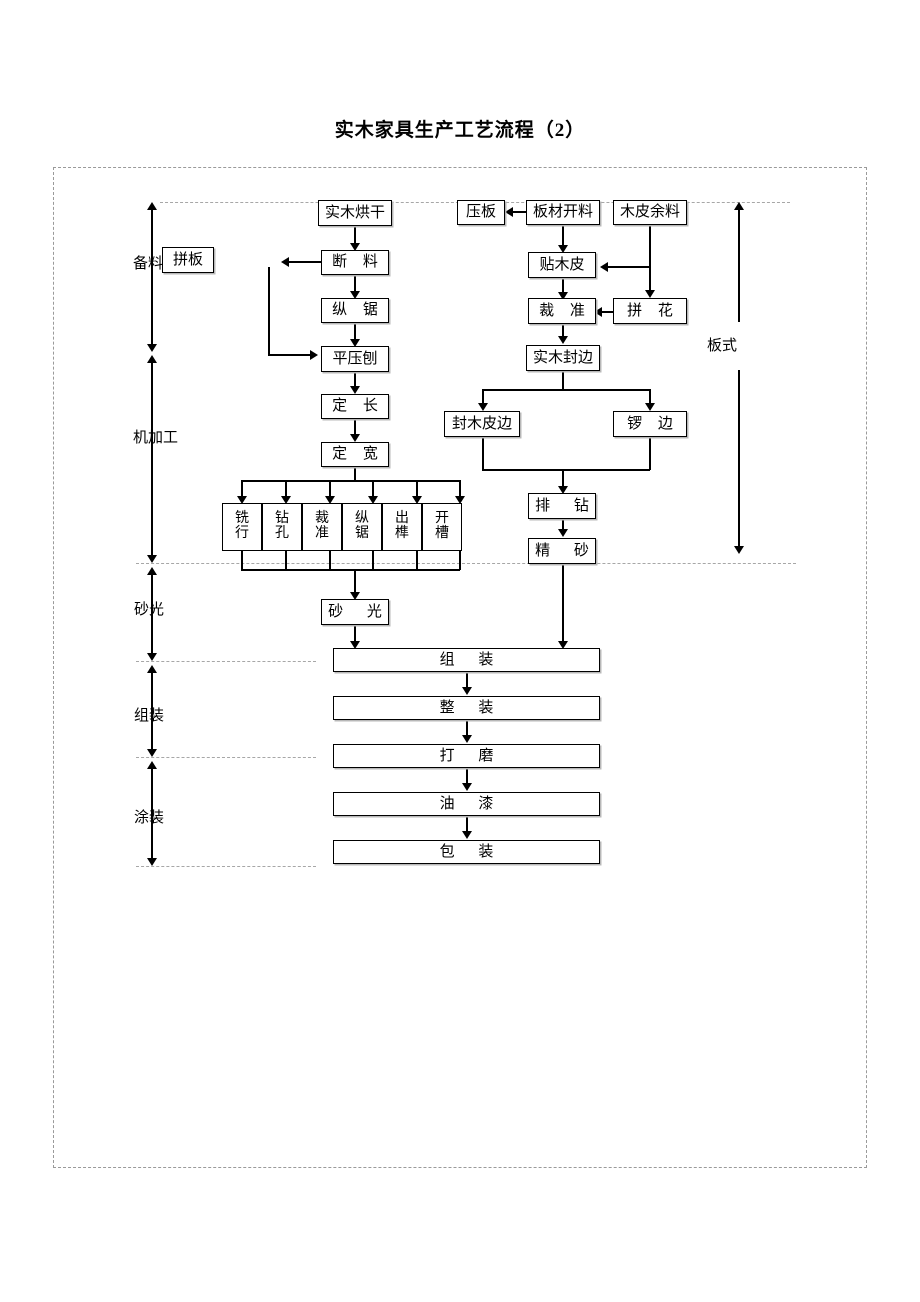 Image resolution: width=920 pixels, height=1302 pixels. What do you see at coordinates (152, 458) in the screenshot?
I see `stage-axis-machining` at bounding box center [152, 458].